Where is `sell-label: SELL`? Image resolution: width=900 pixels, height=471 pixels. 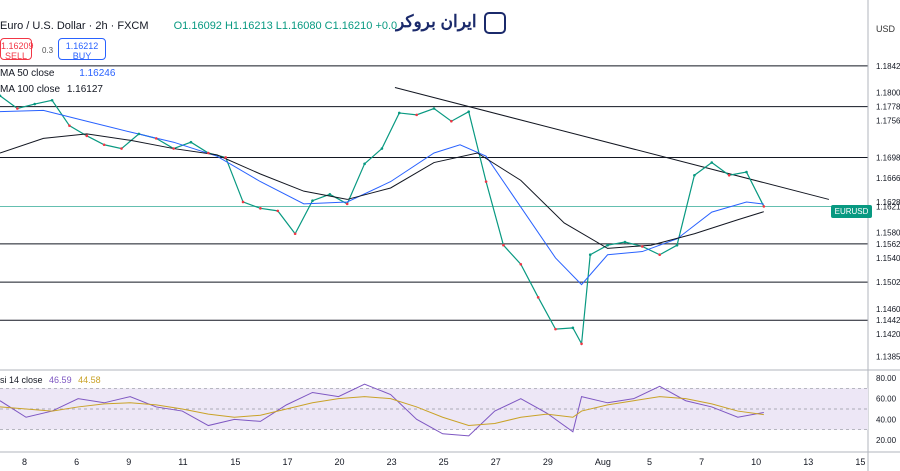
sell-label: SELL is located at coordinates (16, 56).